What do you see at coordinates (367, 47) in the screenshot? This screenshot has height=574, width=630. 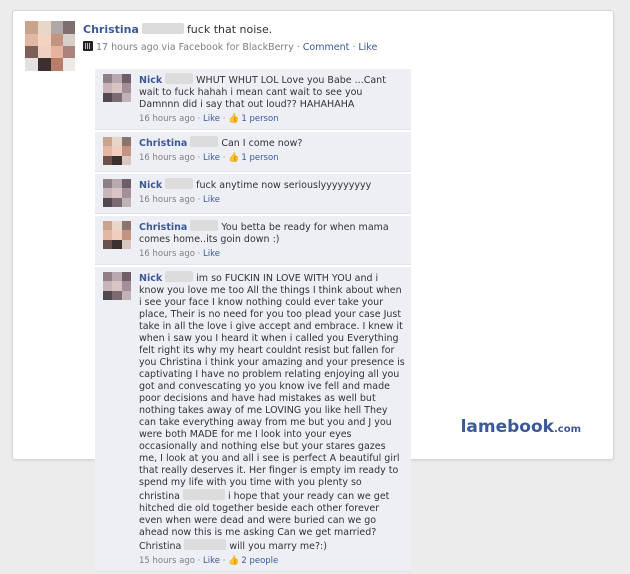 I see `like-link: Like` at bounding box center [367, 47].